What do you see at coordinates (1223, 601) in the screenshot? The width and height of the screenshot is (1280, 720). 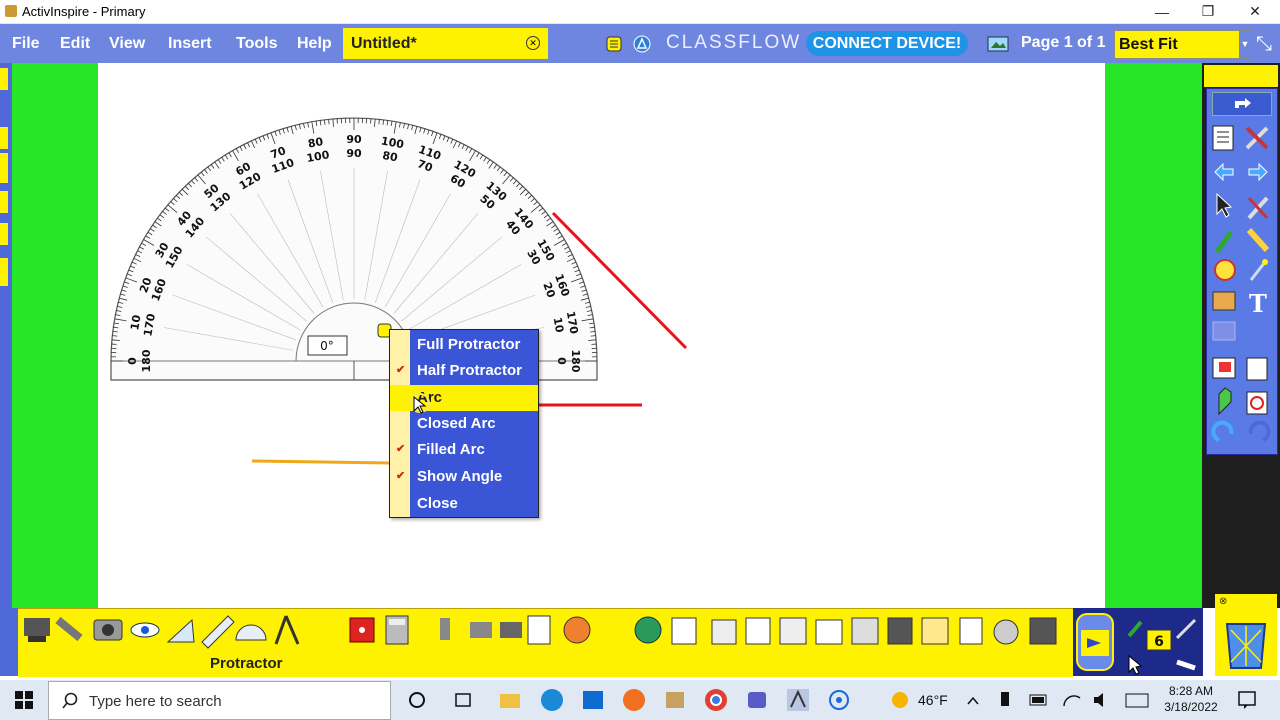 I see `close-panel-icon: ⊗` at bounding box center [1223, 601].